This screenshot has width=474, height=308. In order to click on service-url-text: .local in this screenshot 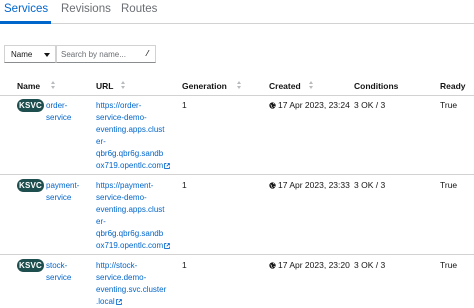, I will do `click(105, 301)`.